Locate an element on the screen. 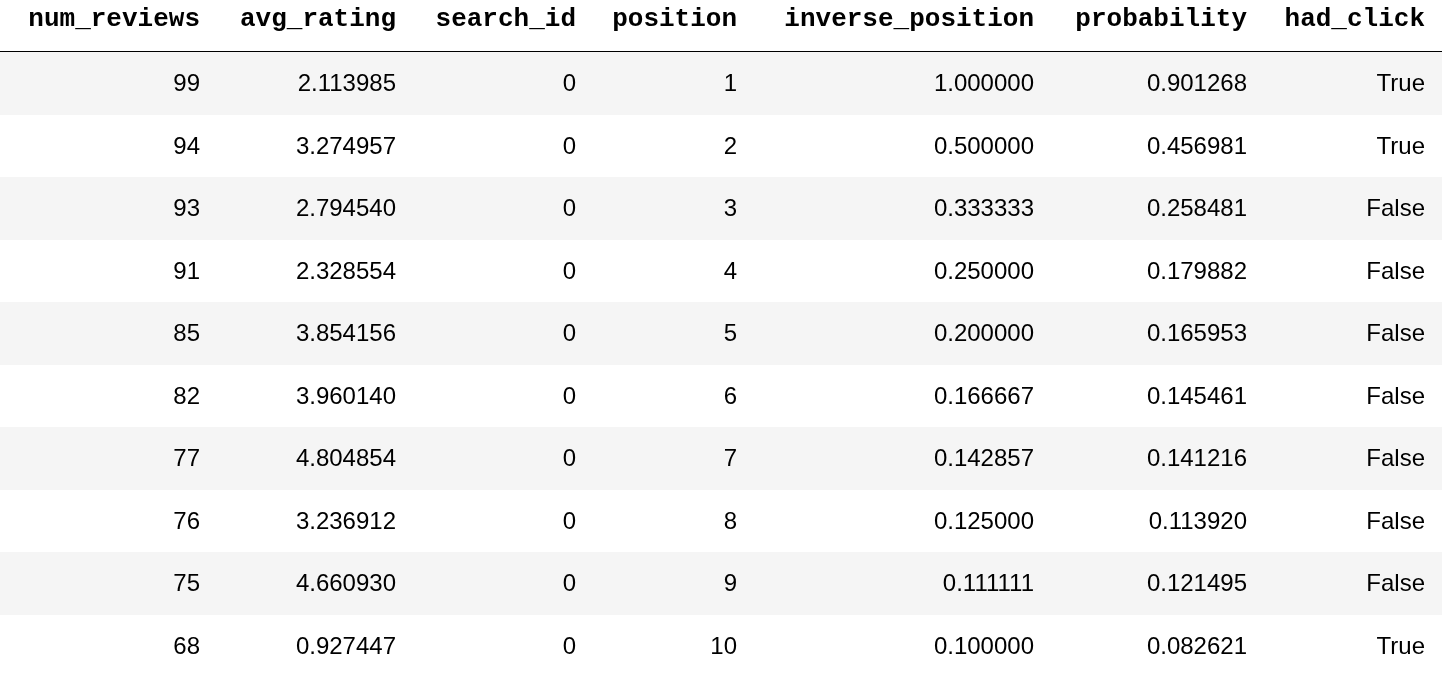 This screenshot has height=674, width=1442. table-cell-text: 0.258481 is located at coordinates (1197, 208).